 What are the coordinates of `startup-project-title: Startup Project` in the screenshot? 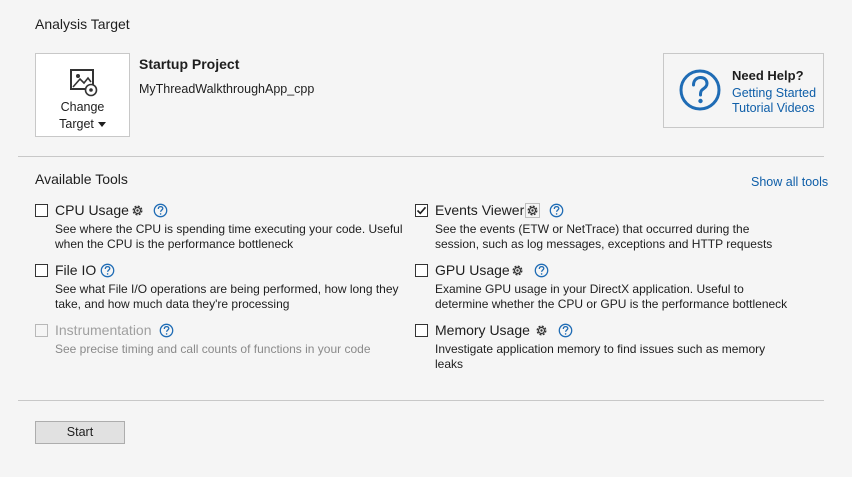 It's located at (189, 64).